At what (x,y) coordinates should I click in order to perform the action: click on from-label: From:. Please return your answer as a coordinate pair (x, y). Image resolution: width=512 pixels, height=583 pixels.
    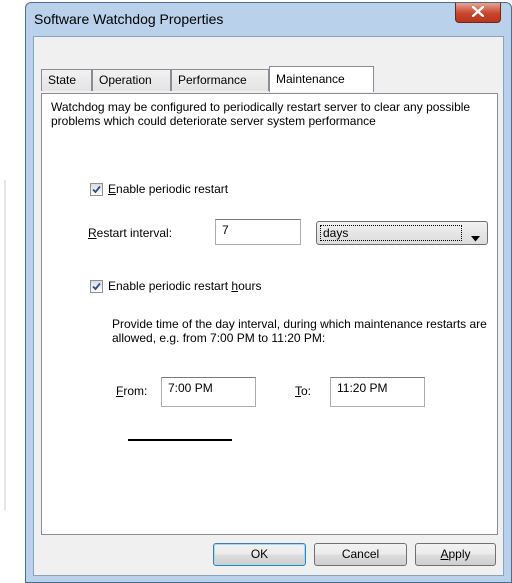
    Looking at the image, I should click on (132, 391).